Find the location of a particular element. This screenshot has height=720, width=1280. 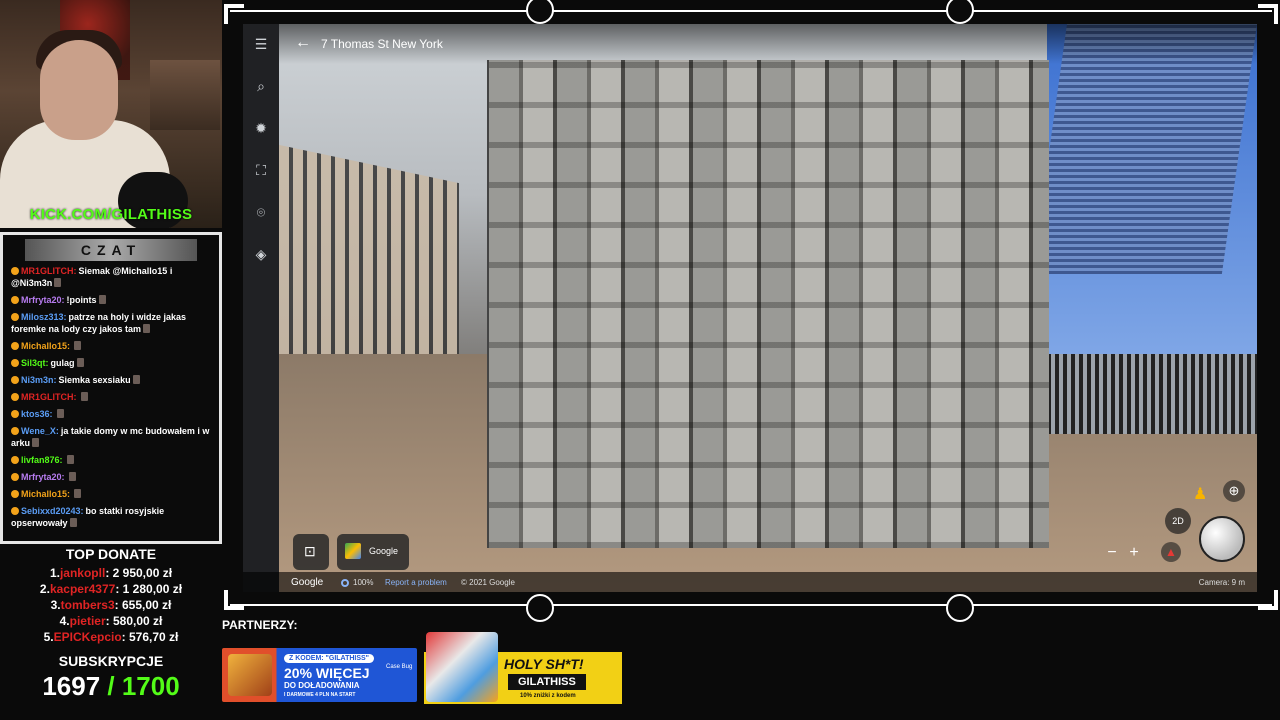

kick-url: KICK.COM/GILATHISS is located at coordinates (111, 214).